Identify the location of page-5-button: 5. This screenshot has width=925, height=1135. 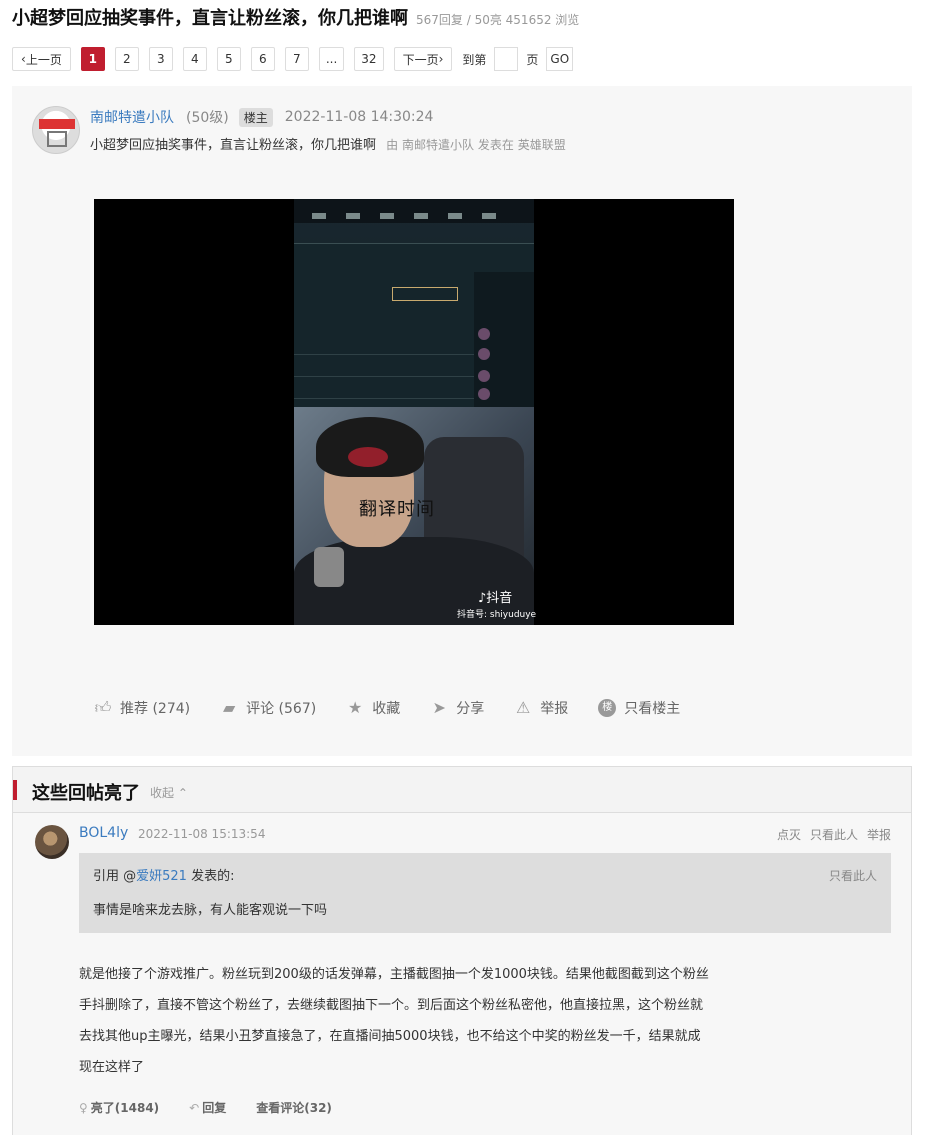
(228, 59).